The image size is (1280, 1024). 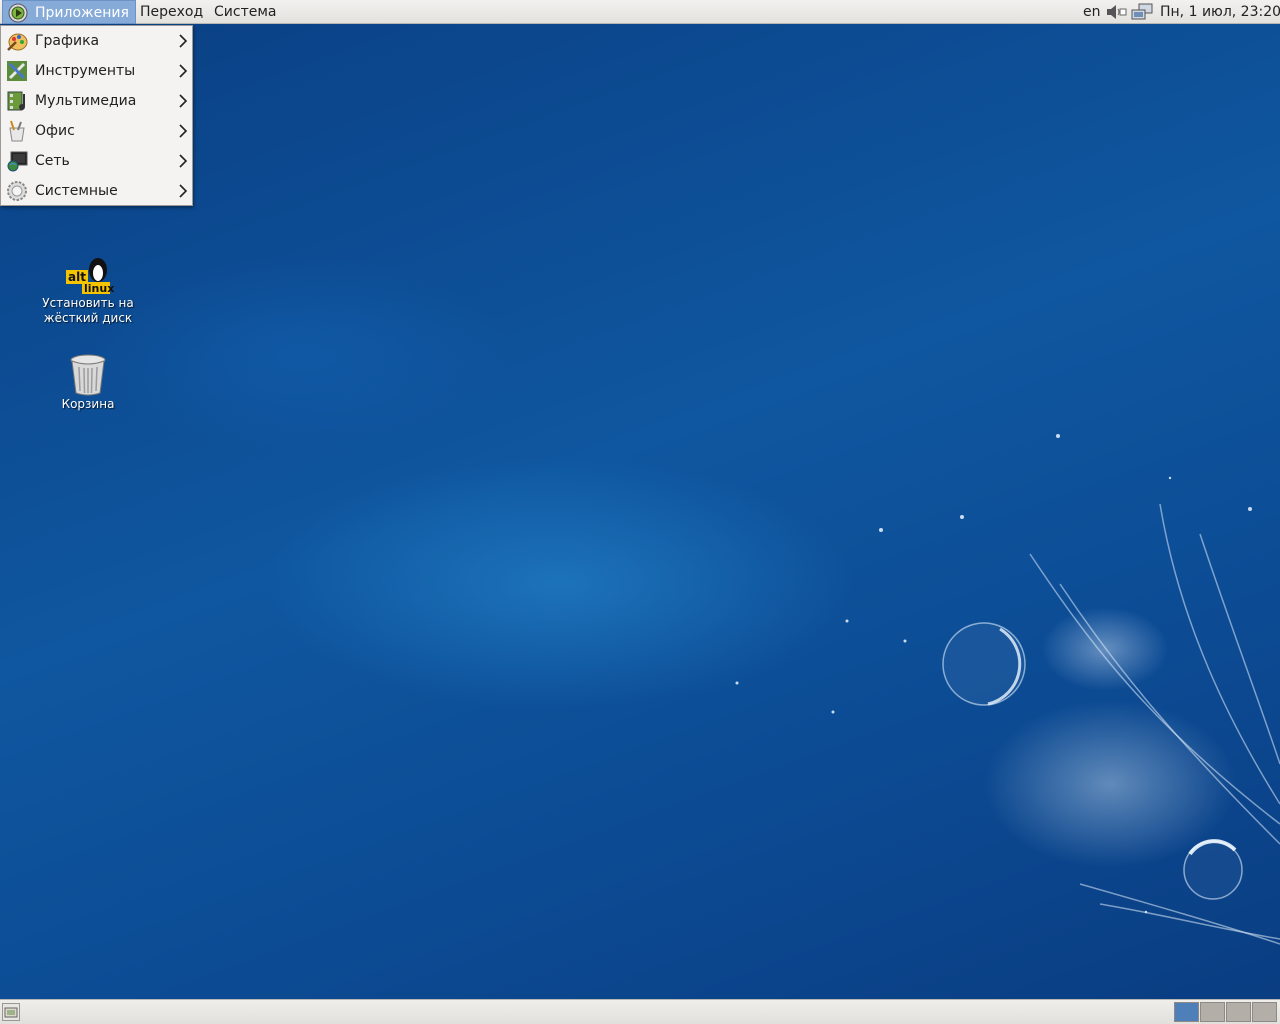 What do you see at coordinates (96, 161) in the screenshot?
I see `menu-item-network: Сеть` at bounding box center [96, 161].